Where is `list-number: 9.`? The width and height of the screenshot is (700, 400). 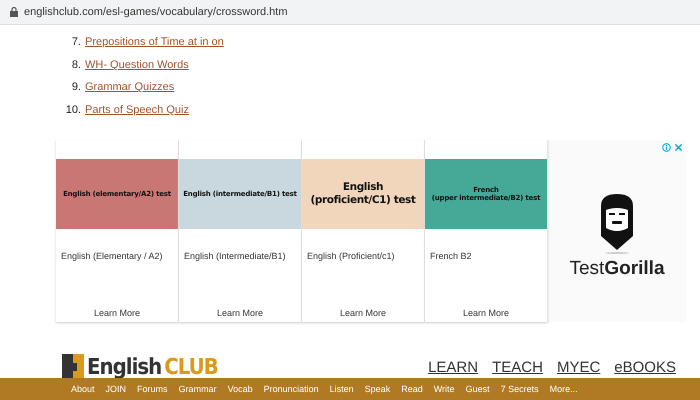 list-number: 9. is located at coordinates (76, 87).